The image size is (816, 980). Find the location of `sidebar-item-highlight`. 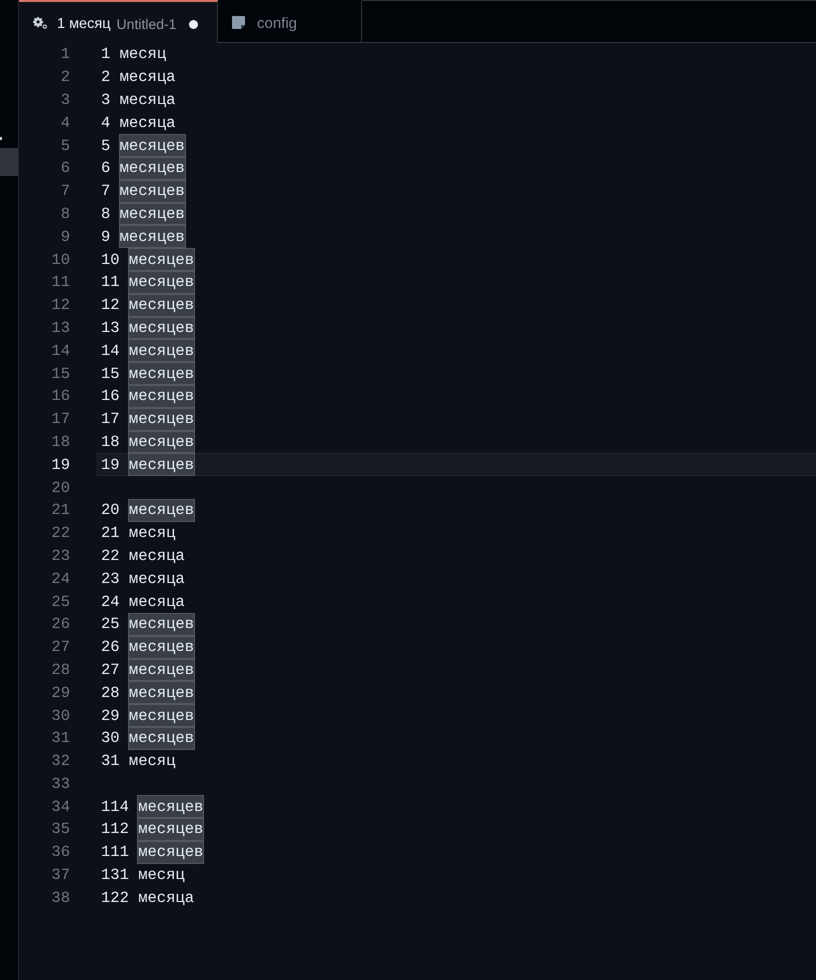

sidebar-item-highlight is located at coordinates (9, 162).